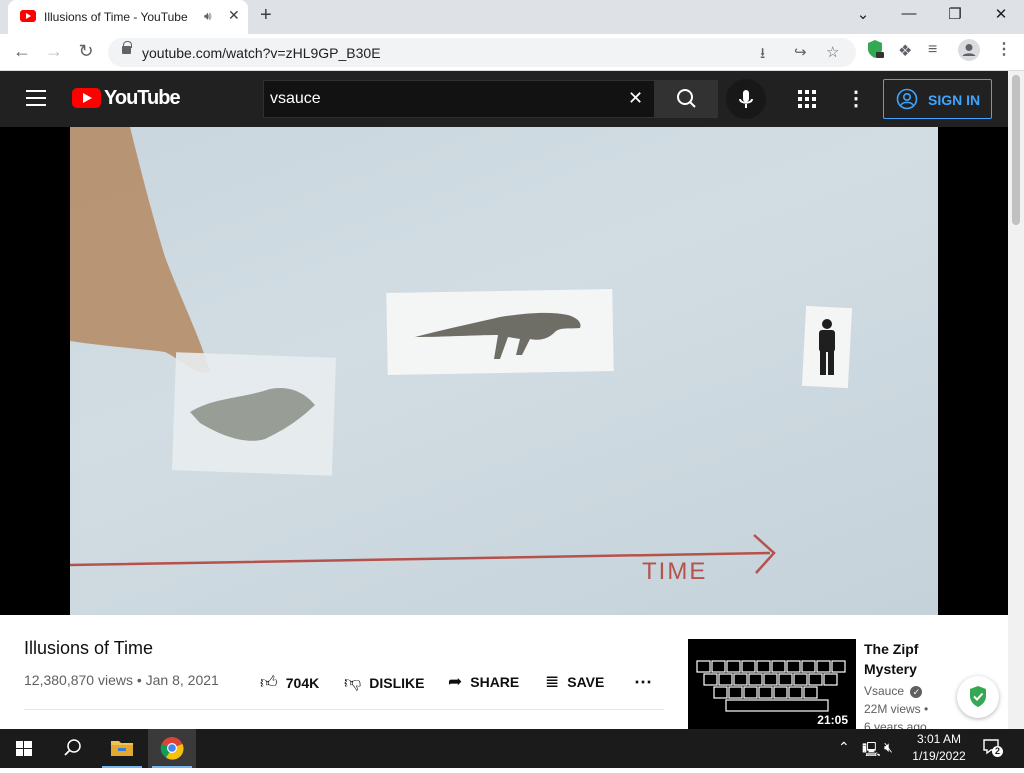 This screenshot has height=773, width=1024. I want to click on notification-center-button: 2, so click(992, 747).